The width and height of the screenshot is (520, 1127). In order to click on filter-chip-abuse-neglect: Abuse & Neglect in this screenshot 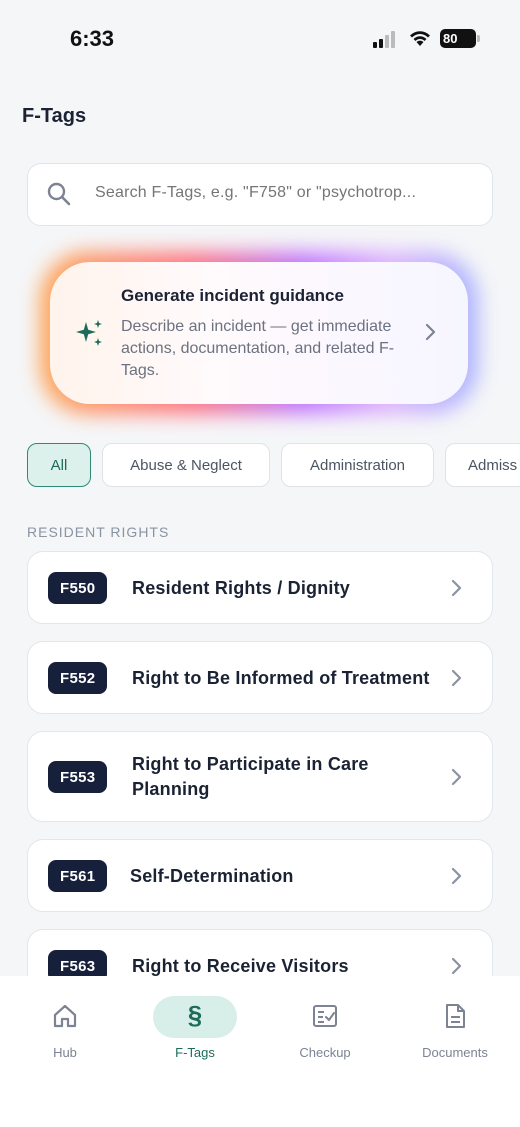, I will do `click(186, 465)`.